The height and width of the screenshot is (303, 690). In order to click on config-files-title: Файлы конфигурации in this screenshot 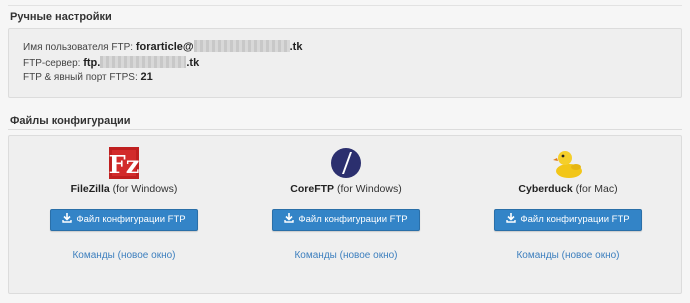, I will do `click(70, 121)`.